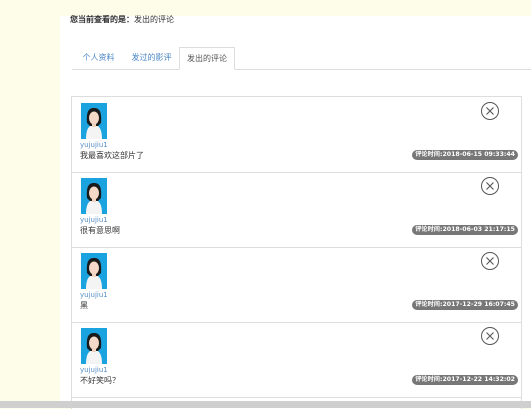 The height and width of the screenshot is (409, 531). I want to click on comment-text: 不好笑吗？, so click(100, 380).